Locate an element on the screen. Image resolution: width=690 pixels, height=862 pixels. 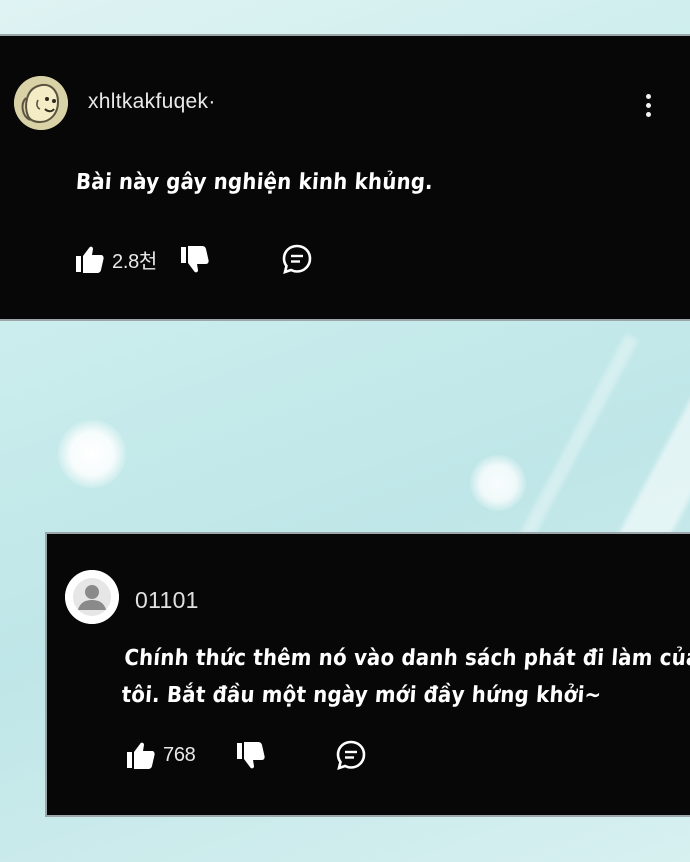
comment-username: xhltkakfuqek· is located at coordinates (152, 102).